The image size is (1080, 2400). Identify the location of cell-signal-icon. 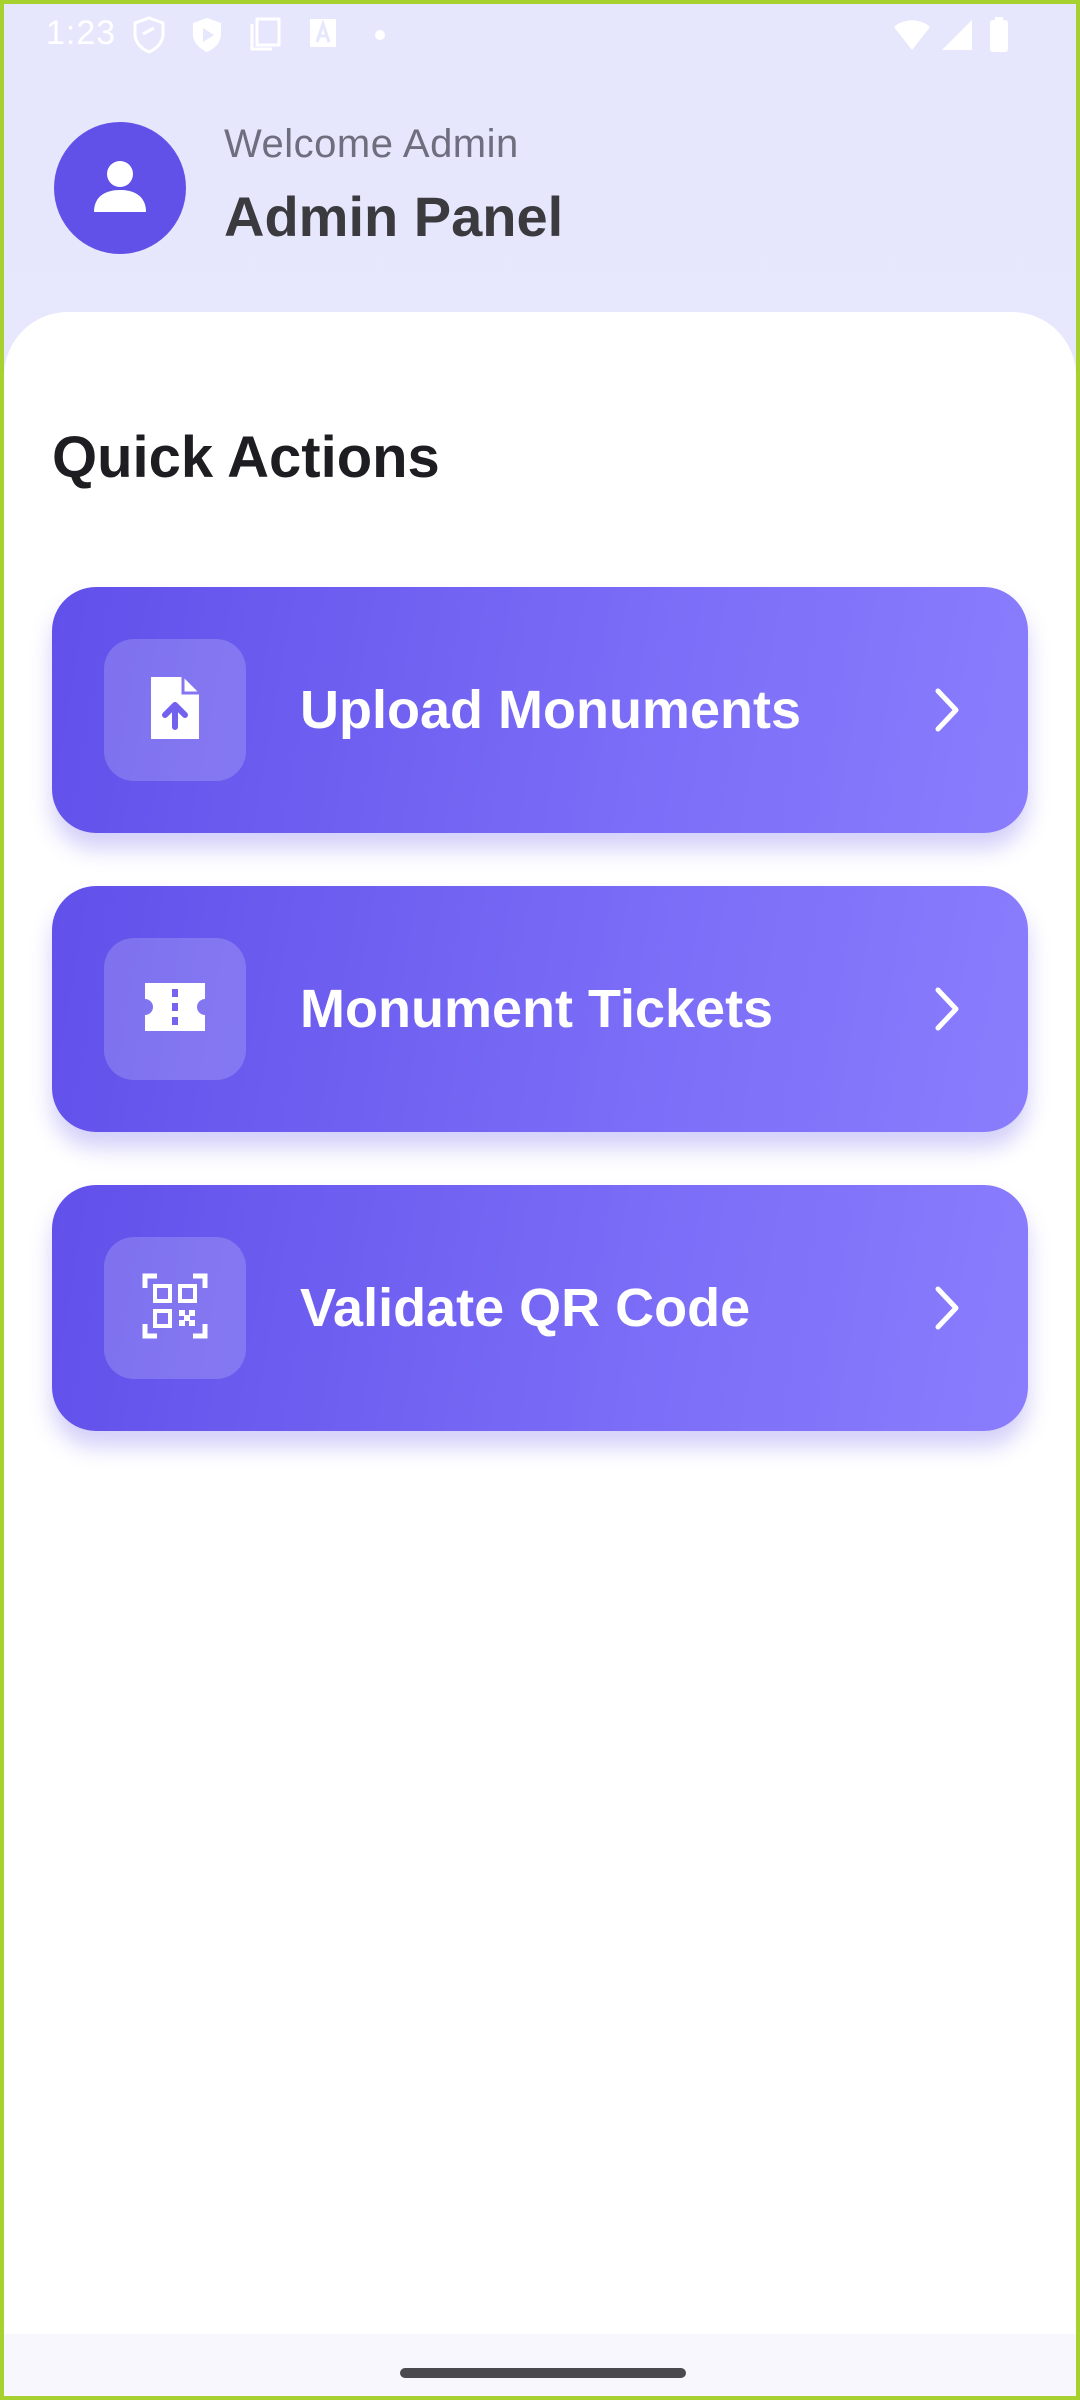
(957, 37).